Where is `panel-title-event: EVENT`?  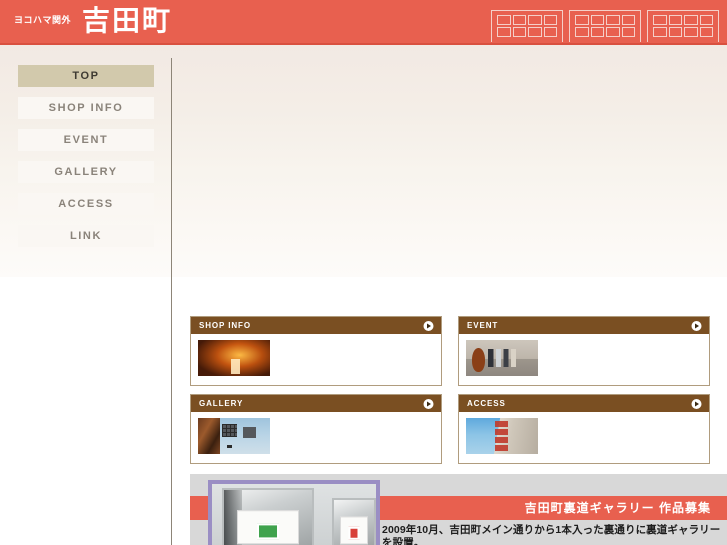 panel-title-event: EVENT is located at coordinates (483, 325).